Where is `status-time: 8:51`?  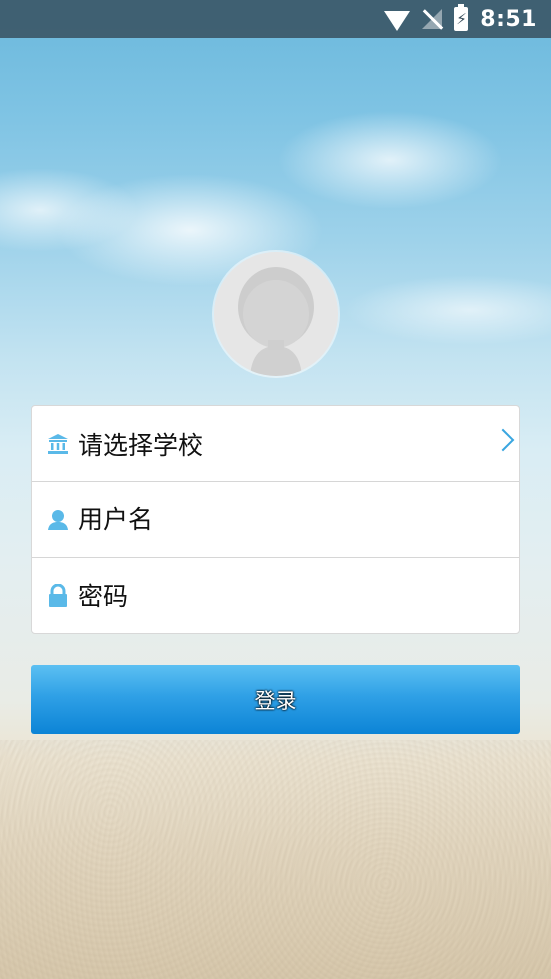
status-time: 8:51 is located at coordinates (508, 19).